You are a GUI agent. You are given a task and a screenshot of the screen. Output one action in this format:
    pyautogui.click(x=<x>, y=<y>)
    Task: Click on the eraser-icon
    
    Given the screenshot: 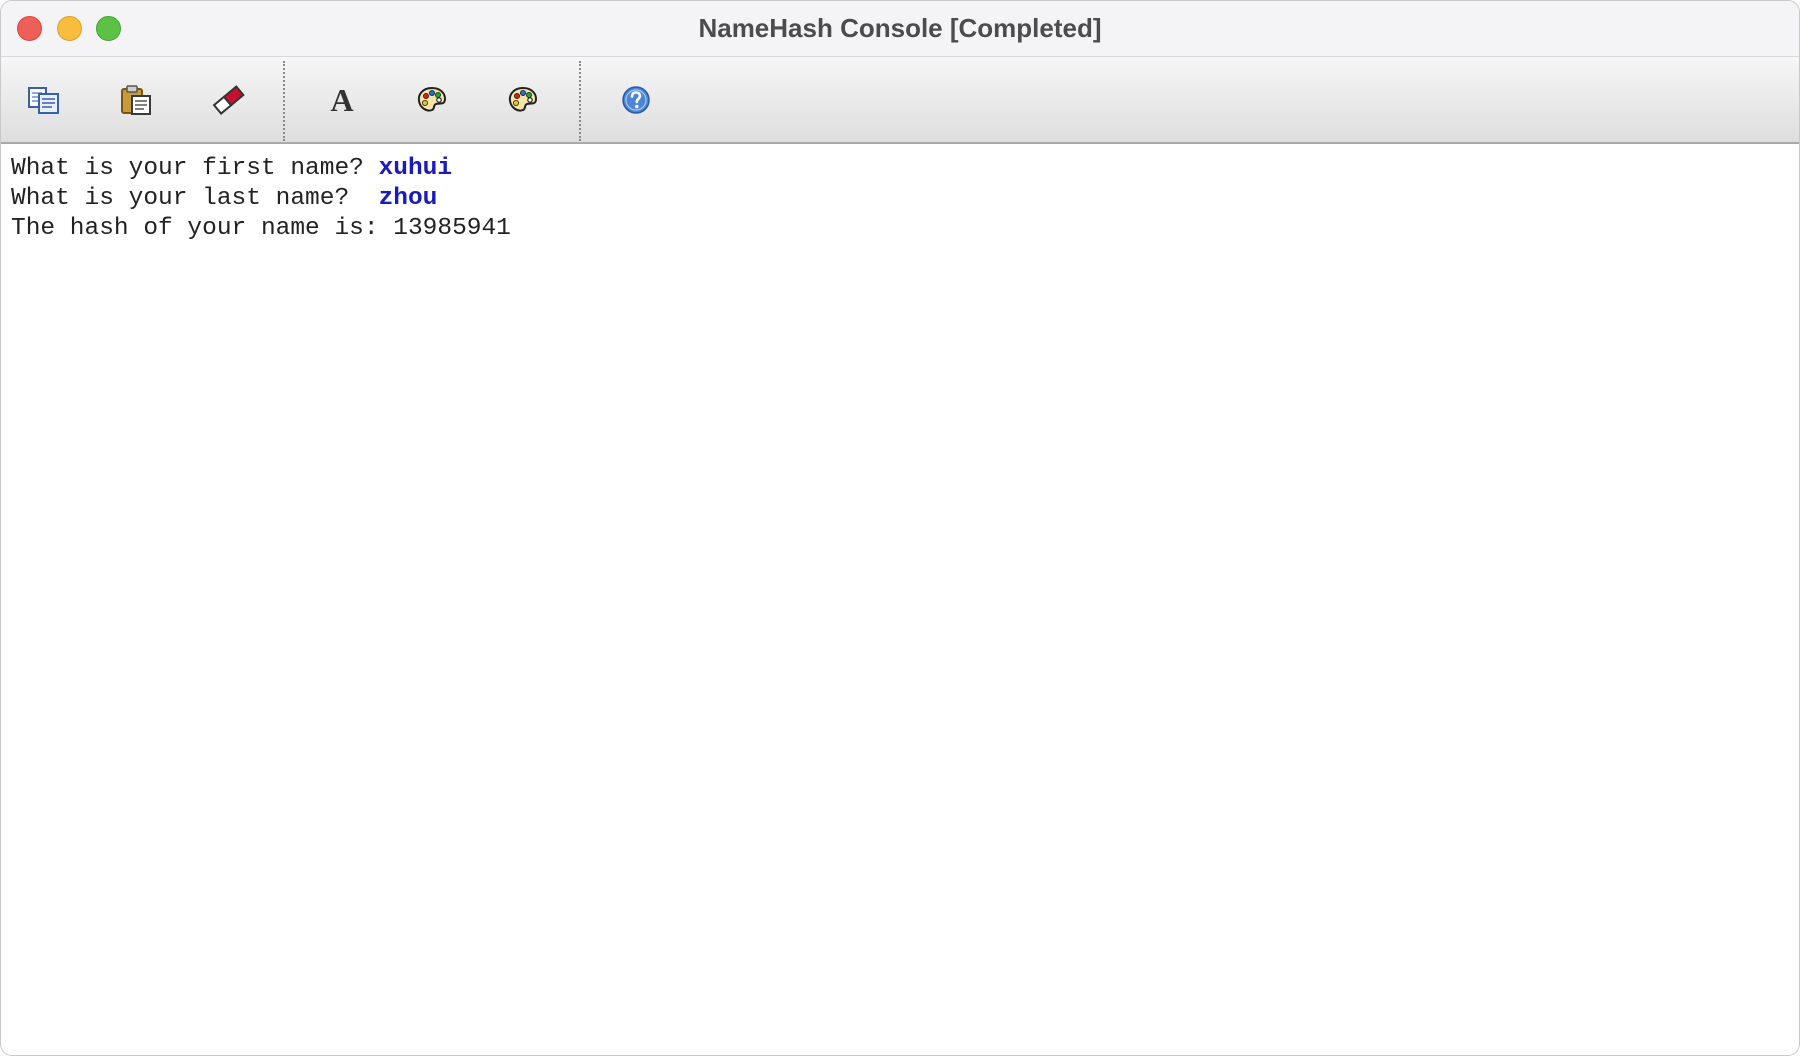 What is the action you would take?
    pyautogui.click(x=228, y=100)
    